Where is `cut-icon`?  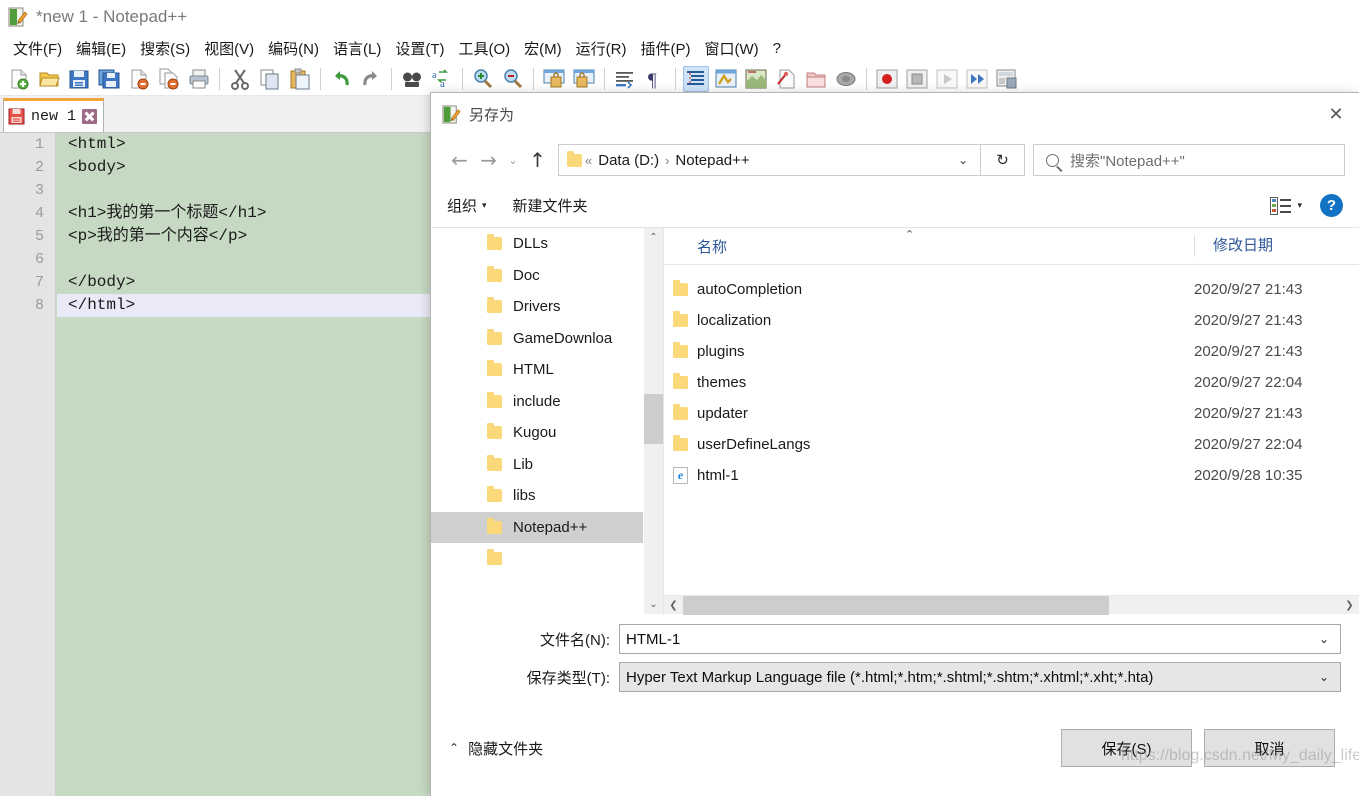
cut-icon is located at coordinates (240, 79).